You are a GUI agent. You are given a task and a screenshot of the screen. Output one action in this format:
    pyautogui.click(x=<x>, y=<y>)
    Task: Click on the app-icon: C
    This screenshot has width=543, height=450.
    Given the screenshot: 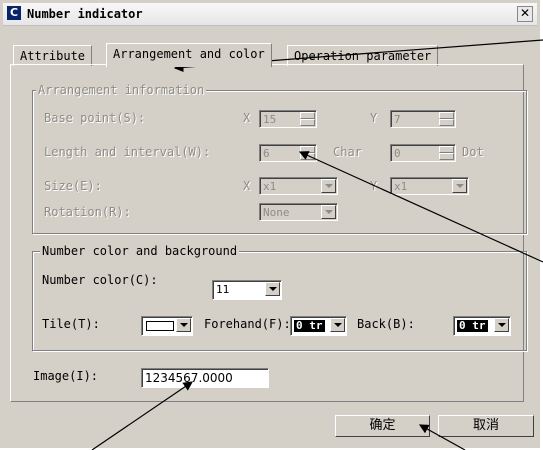 What is the action you would take?
    pyautogui.click(x=14, y=13)
    